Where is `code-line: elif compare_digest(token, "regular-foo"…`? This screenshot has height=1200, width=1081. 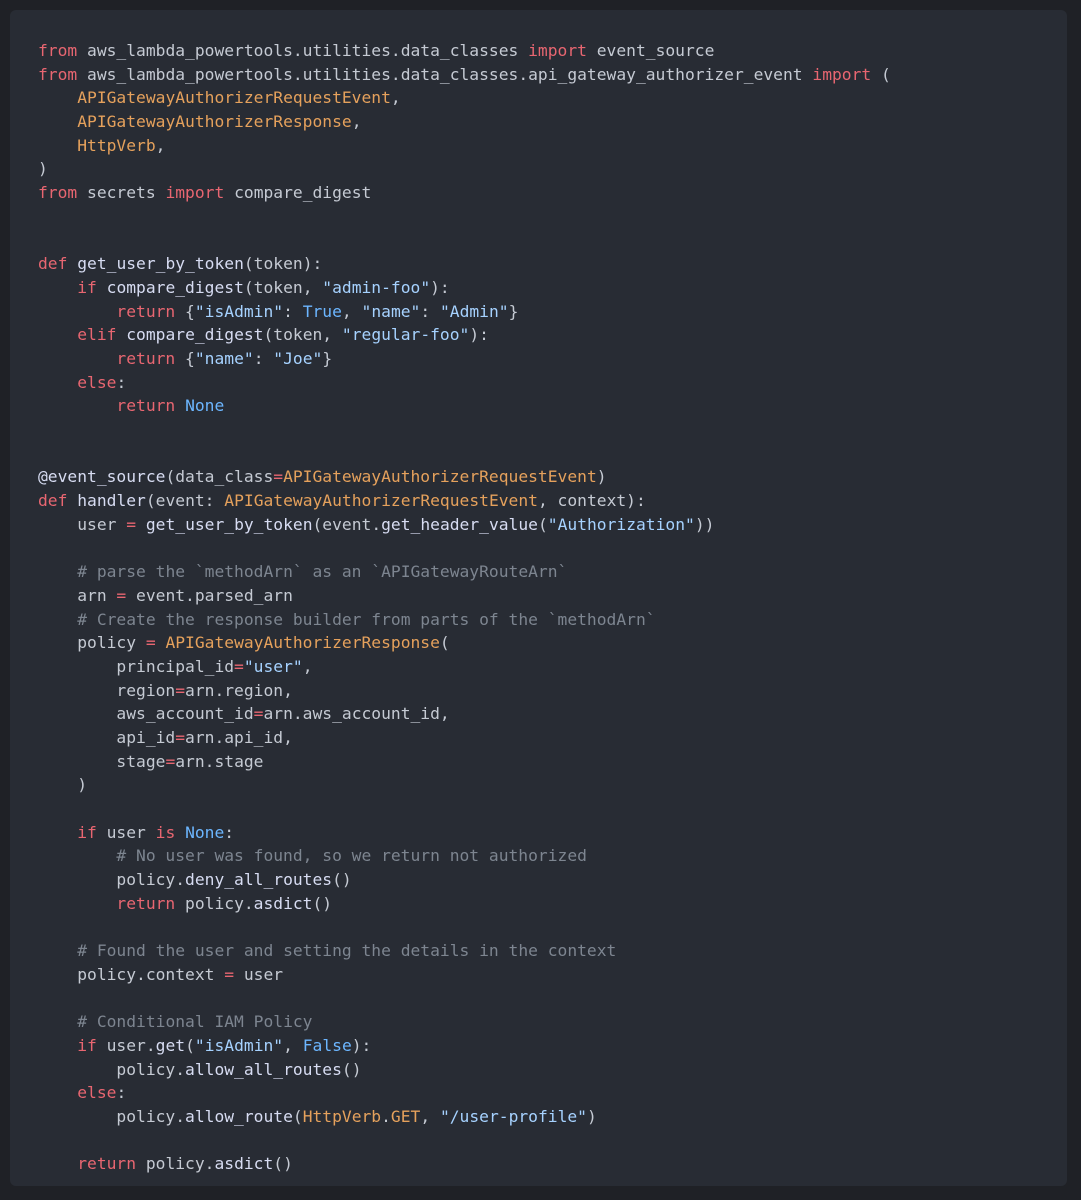 code-line: elif compare_digest(token, "regular-foo"… is located at coordinates (552, 335).